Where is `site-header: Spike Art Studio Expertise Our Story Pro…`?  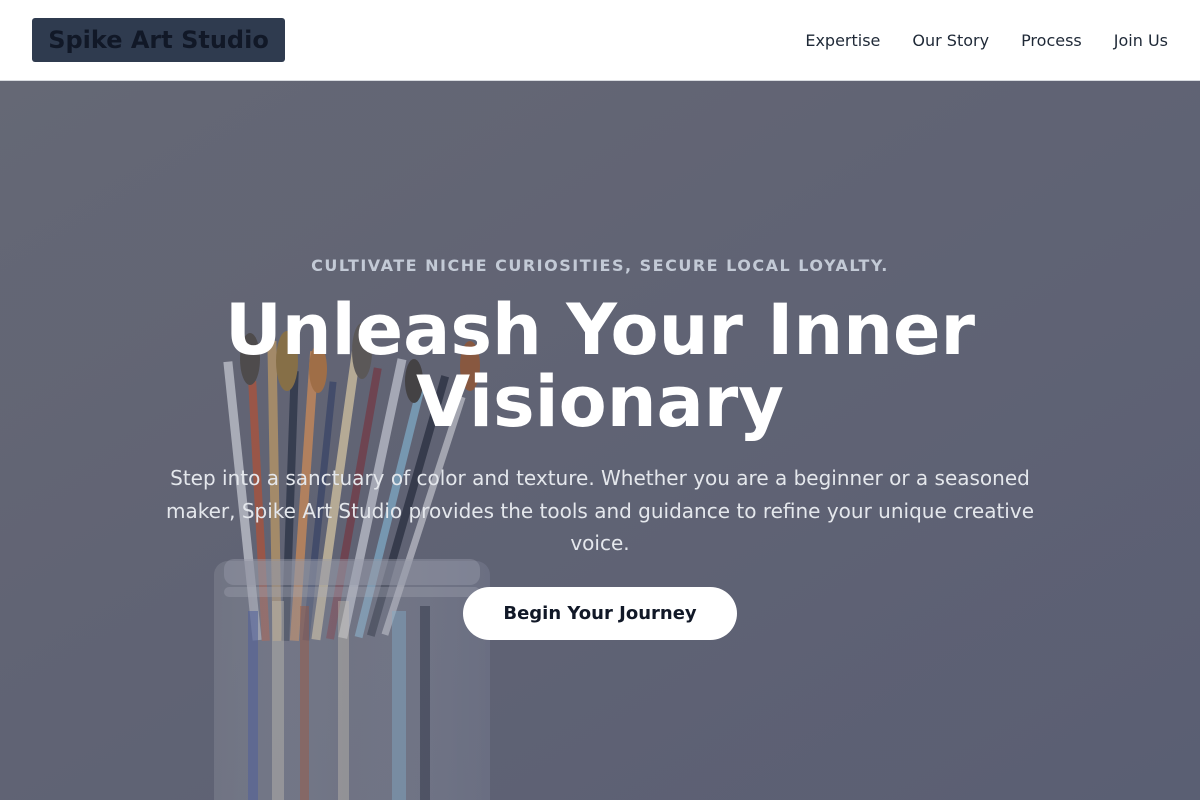 site-header: Spike Art Studio Expertise Our Story Pro… is located at coordinates (600, 40).